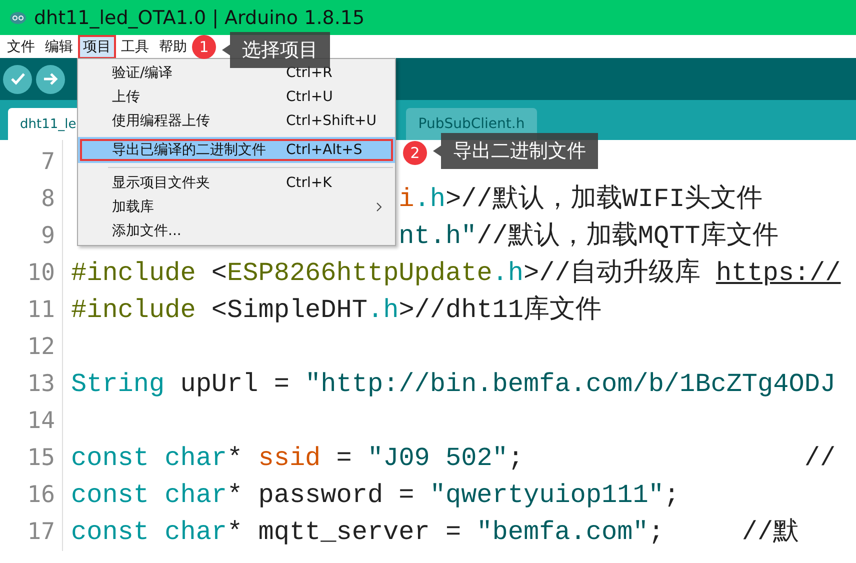 This screenshot has width=856, height=563. What do you see at coordinates (437, 458) in the screenshot?
I see `code-text: "J09 502"` at bounding box center [437, 458].